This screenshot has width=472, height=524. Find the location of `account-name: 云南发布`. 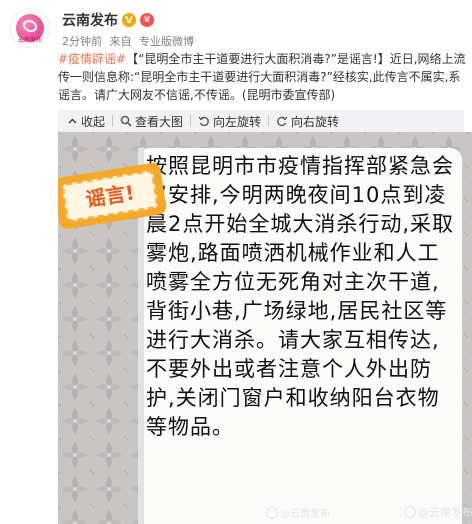

account-name: 云南发布 is located at coordinates (90, 20).